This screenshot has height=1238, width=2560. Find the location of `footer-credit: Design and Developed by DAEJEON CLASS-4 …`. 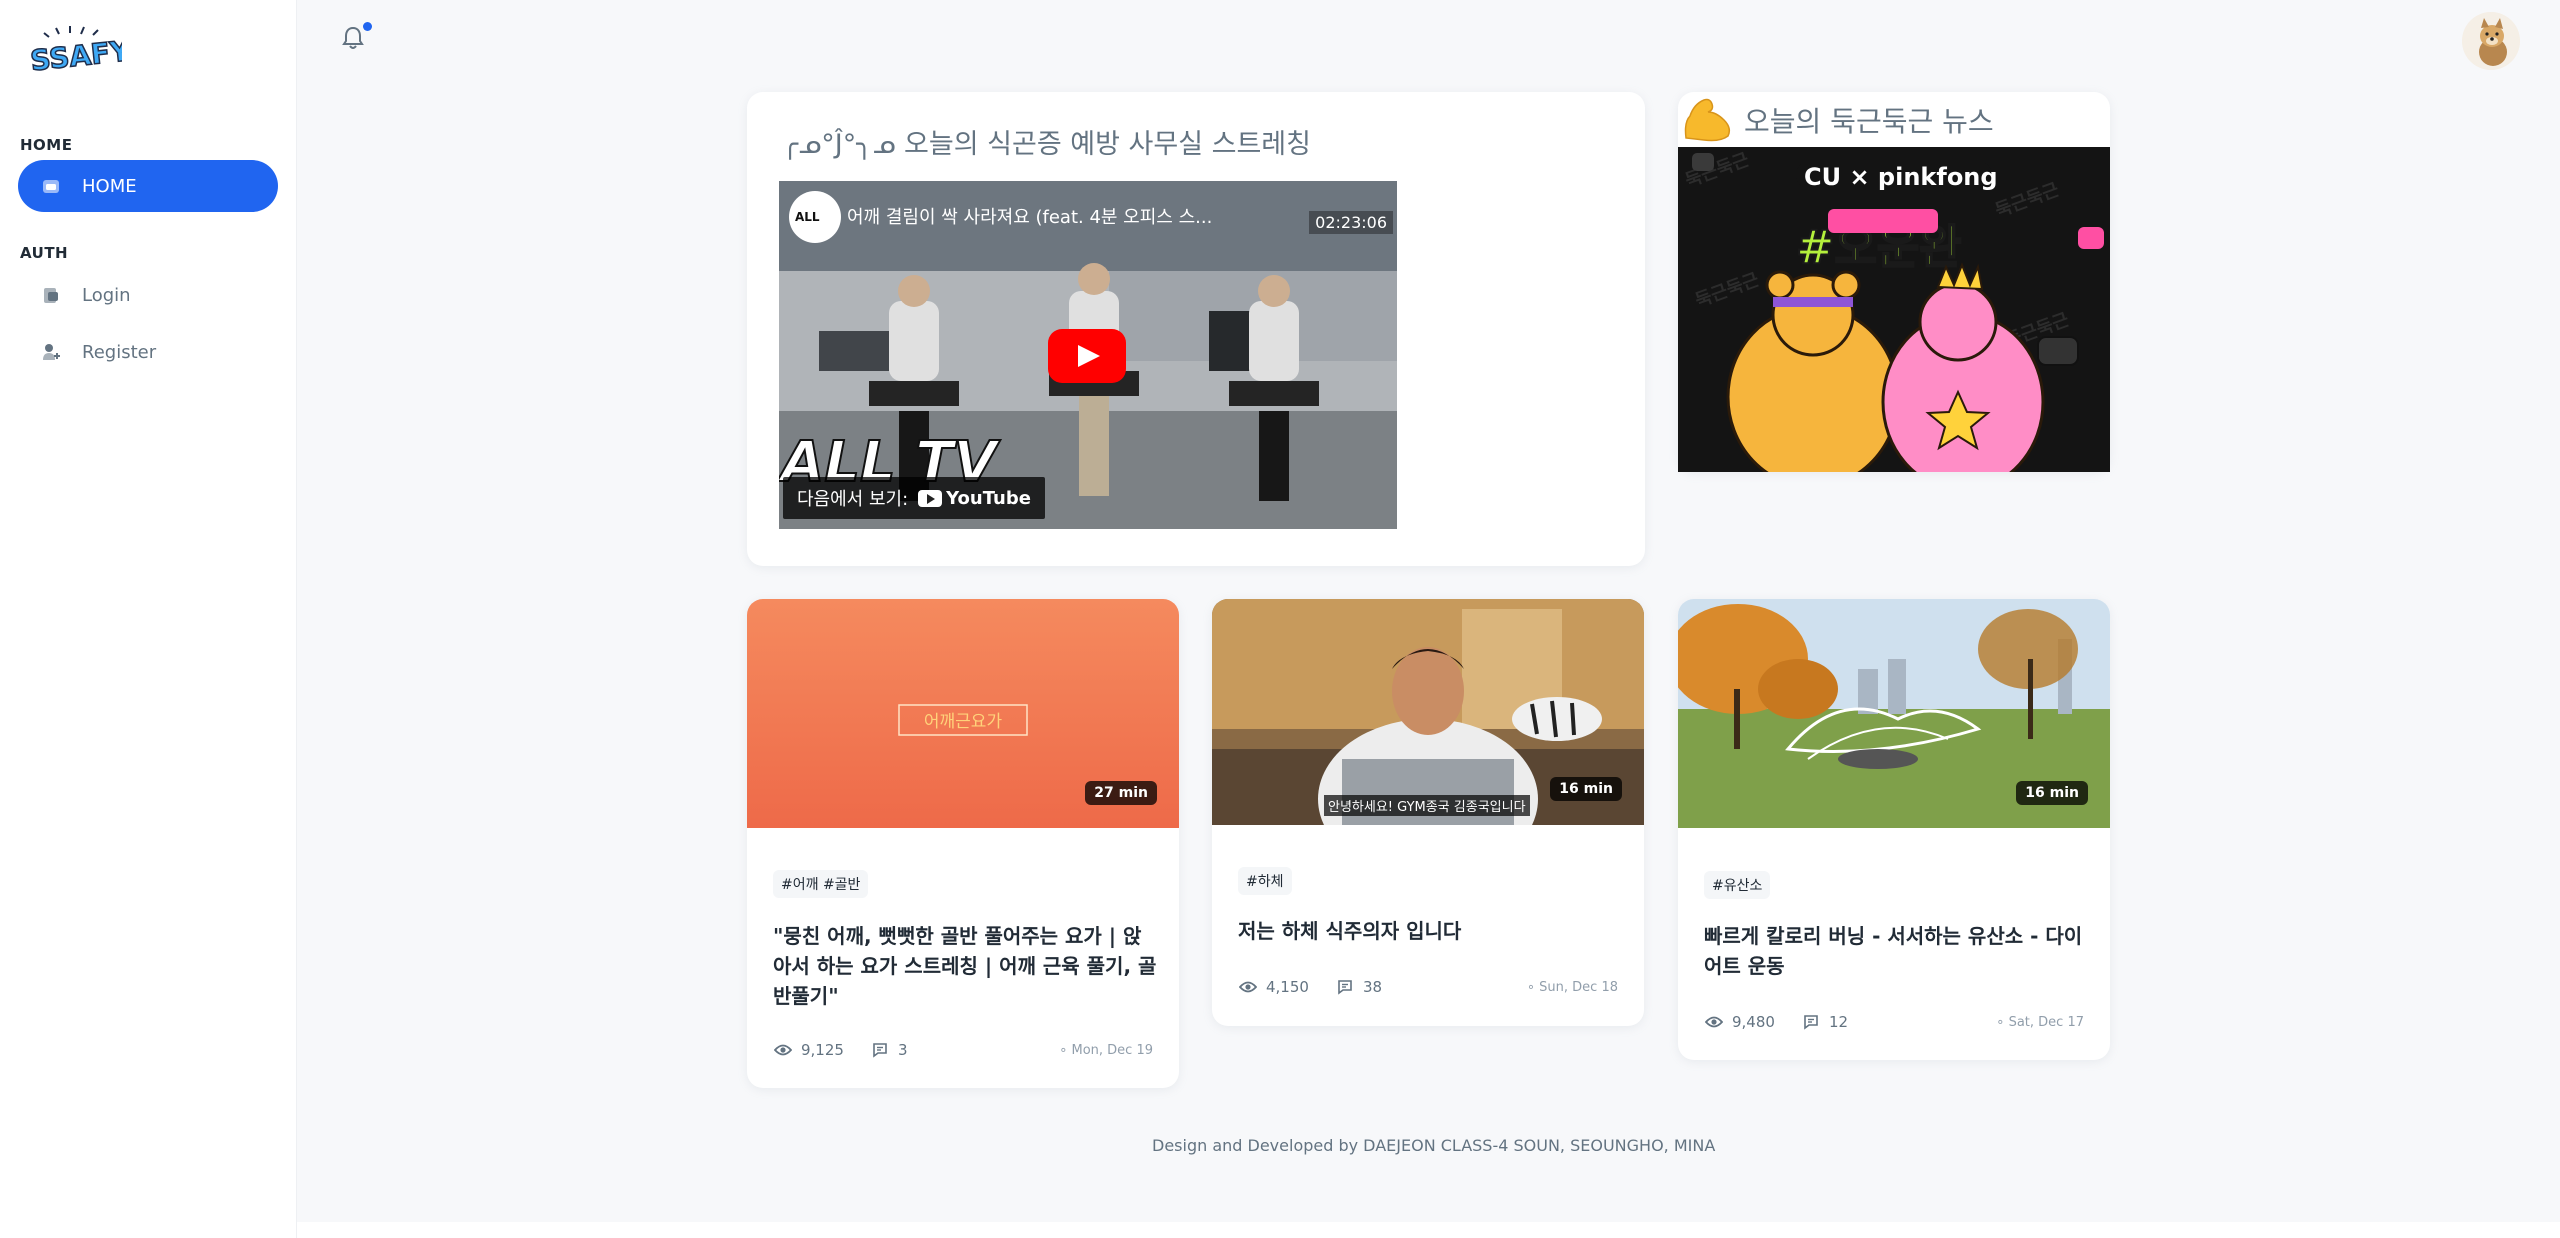

footer-credit: Design and Developed by DAEJEON CLASS-4 … is located at coordinates (1434, 1145).